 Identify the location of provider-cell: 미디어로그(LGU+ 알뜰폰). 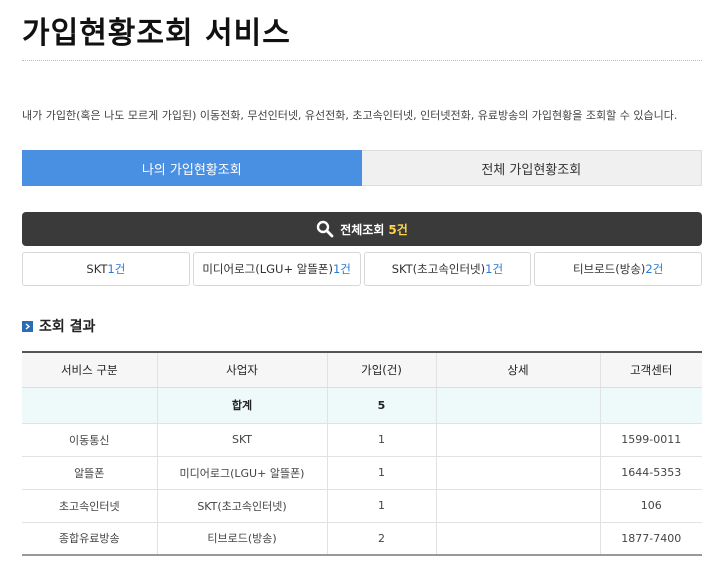
(241, 473).